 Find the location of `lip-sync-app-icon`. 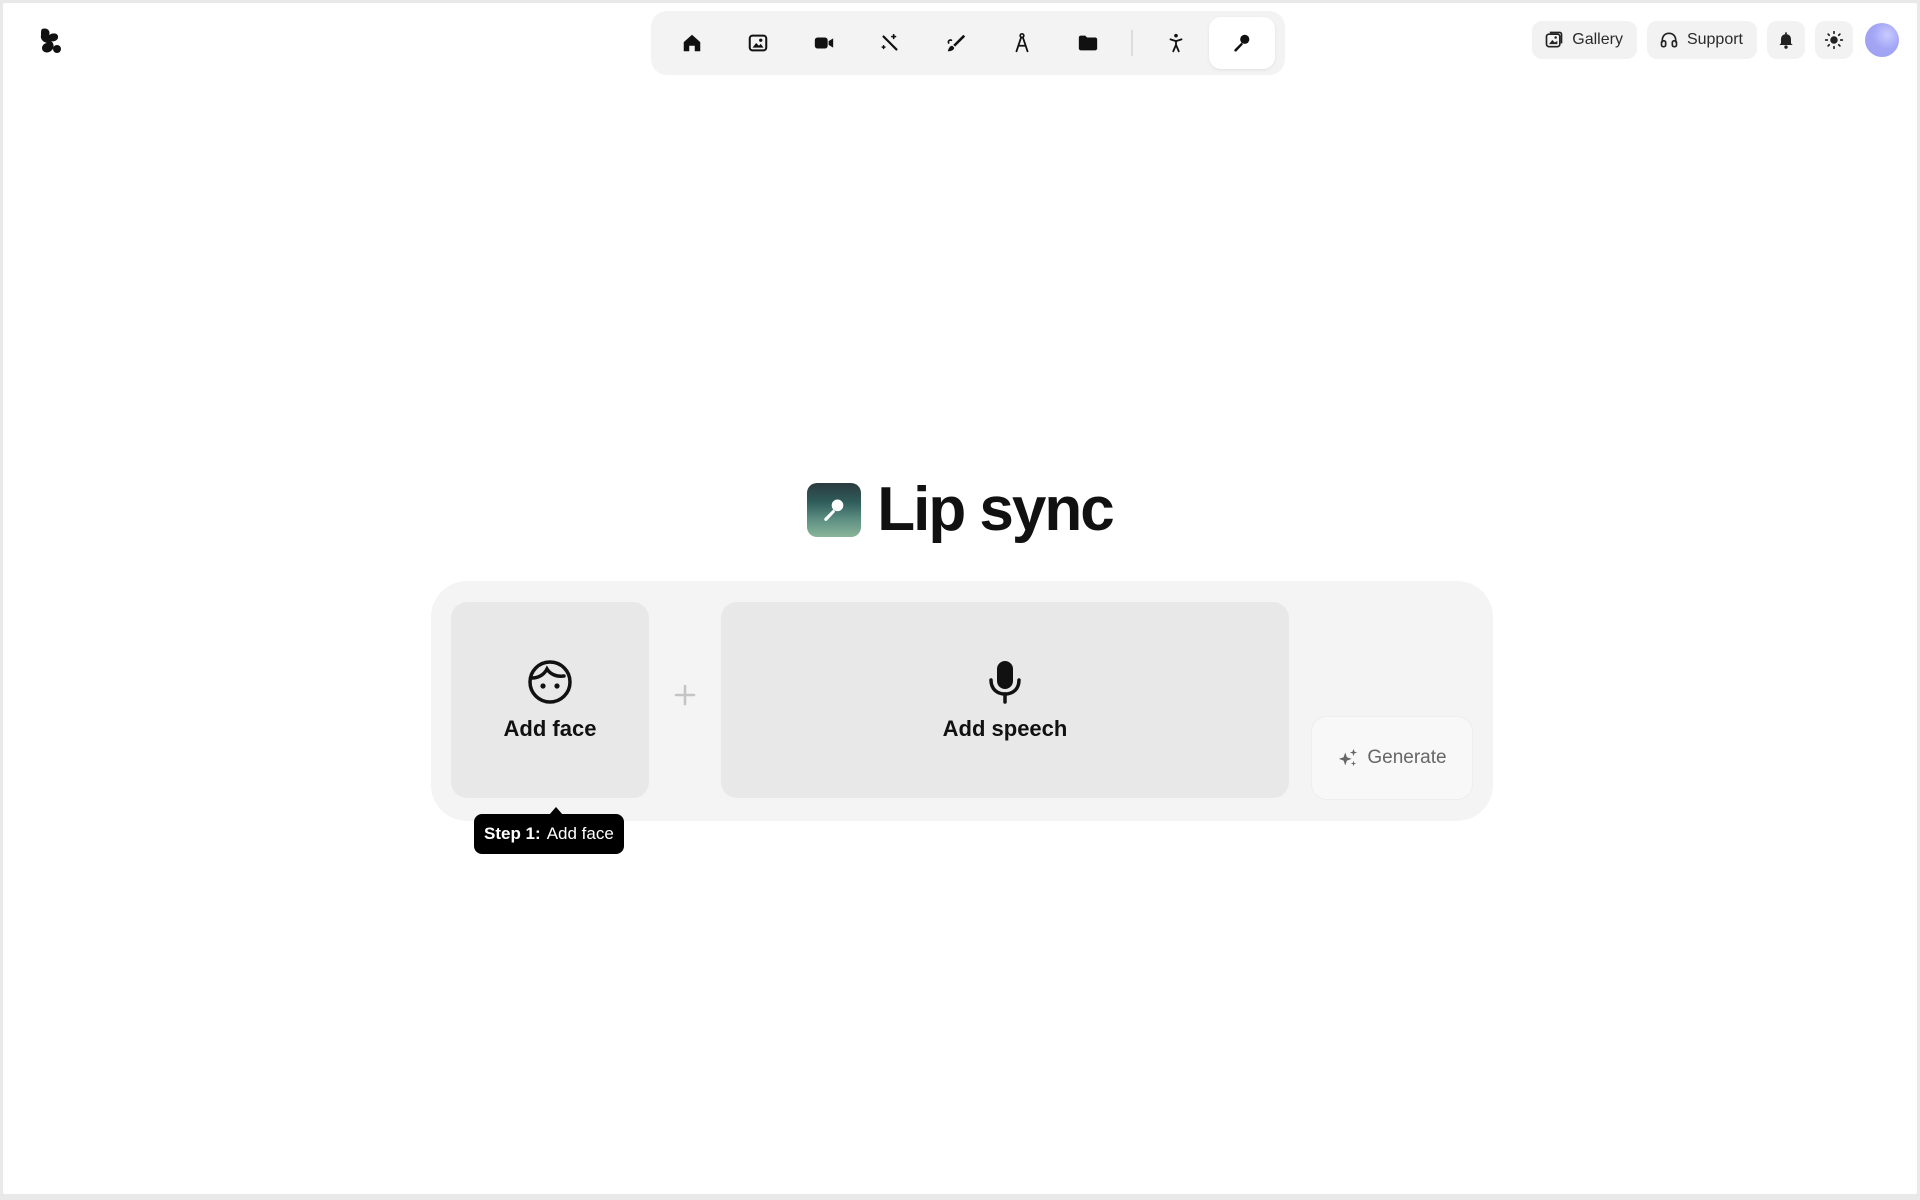

lip-sync-app-icon is located at coordinates (834, 510).